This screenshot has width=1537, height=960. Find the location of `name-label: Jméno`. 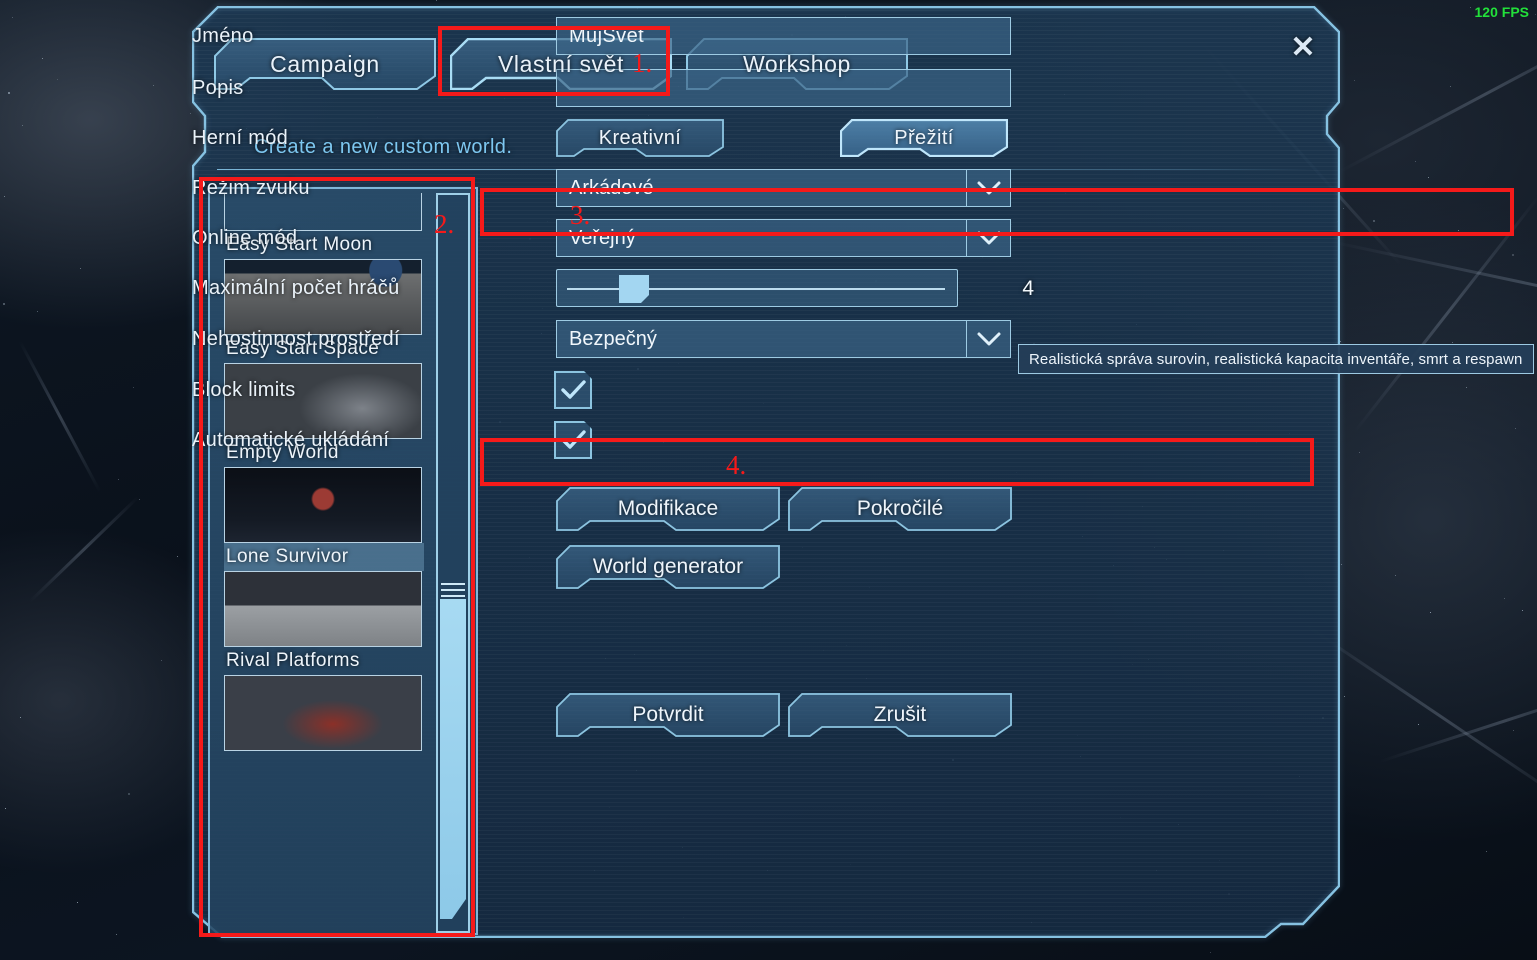

name-label: Jméno is located at coordinates (223, 35).